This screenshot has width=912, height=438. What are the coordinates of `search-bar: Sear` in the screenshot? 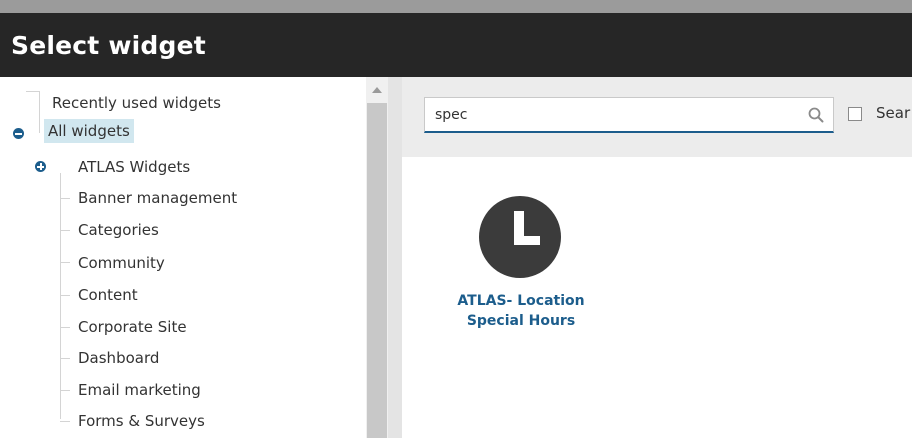 It's located at (657, 117).